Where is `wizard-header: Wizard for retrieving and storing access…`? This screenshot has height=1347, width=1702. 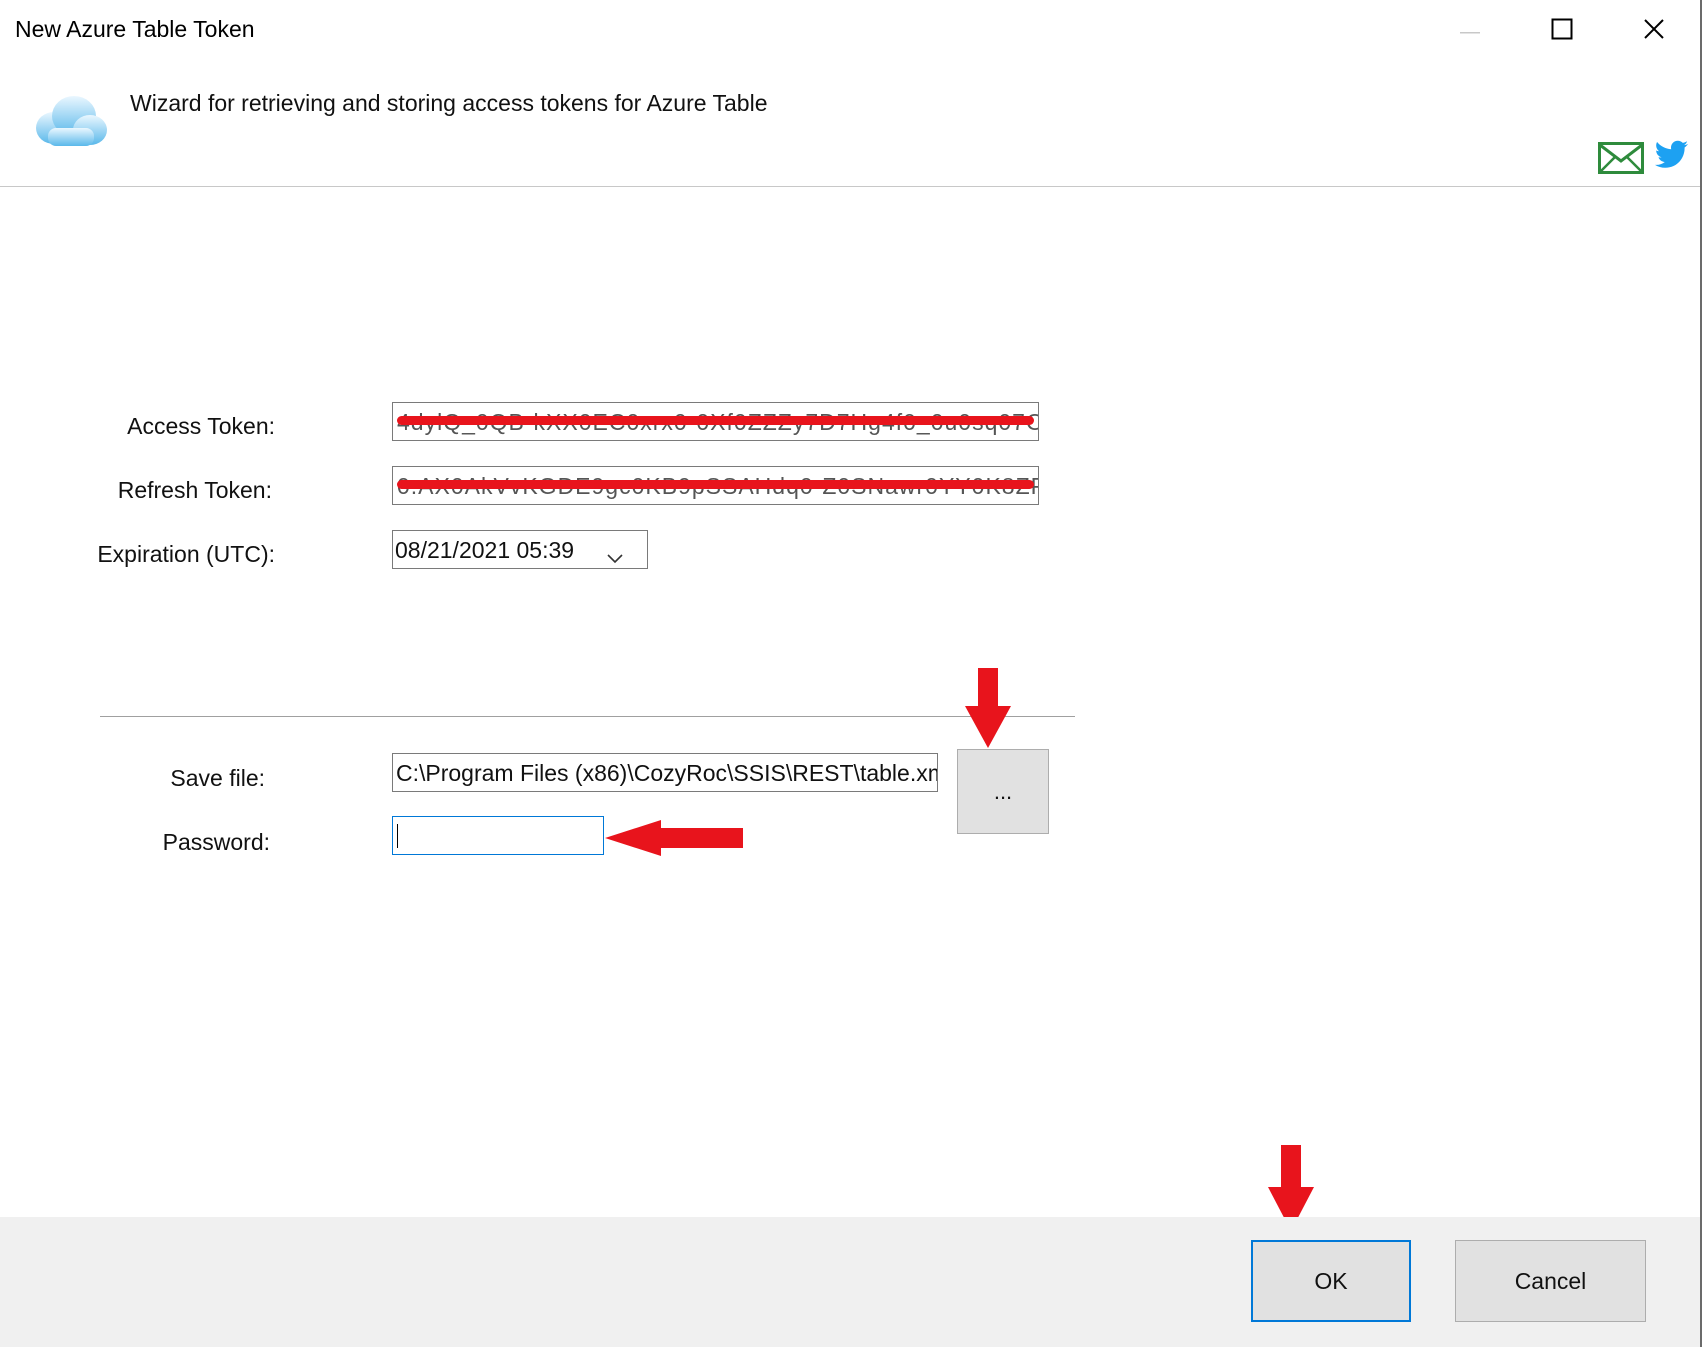 wizard-header: Wizard for retrieving and storing access… is located at coordinates (850, 124).